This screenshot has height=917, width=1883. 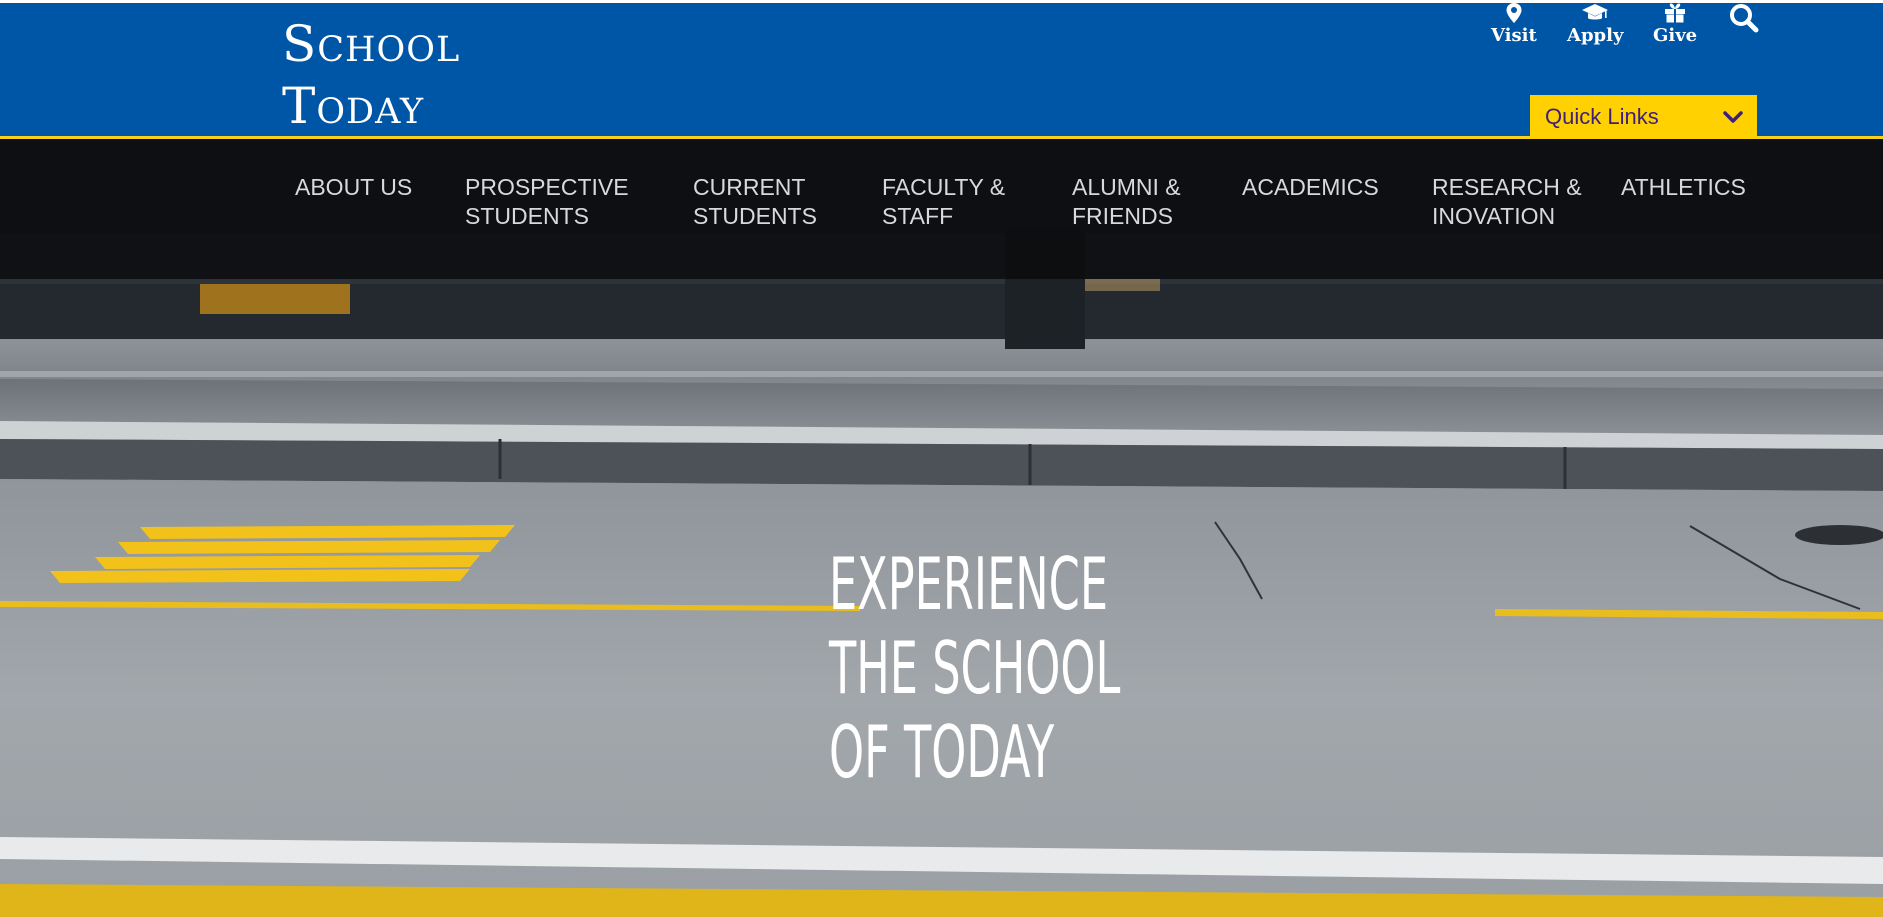 I want to click on hero-headline-line3: OF TODAY, so click(x=941, y=752).